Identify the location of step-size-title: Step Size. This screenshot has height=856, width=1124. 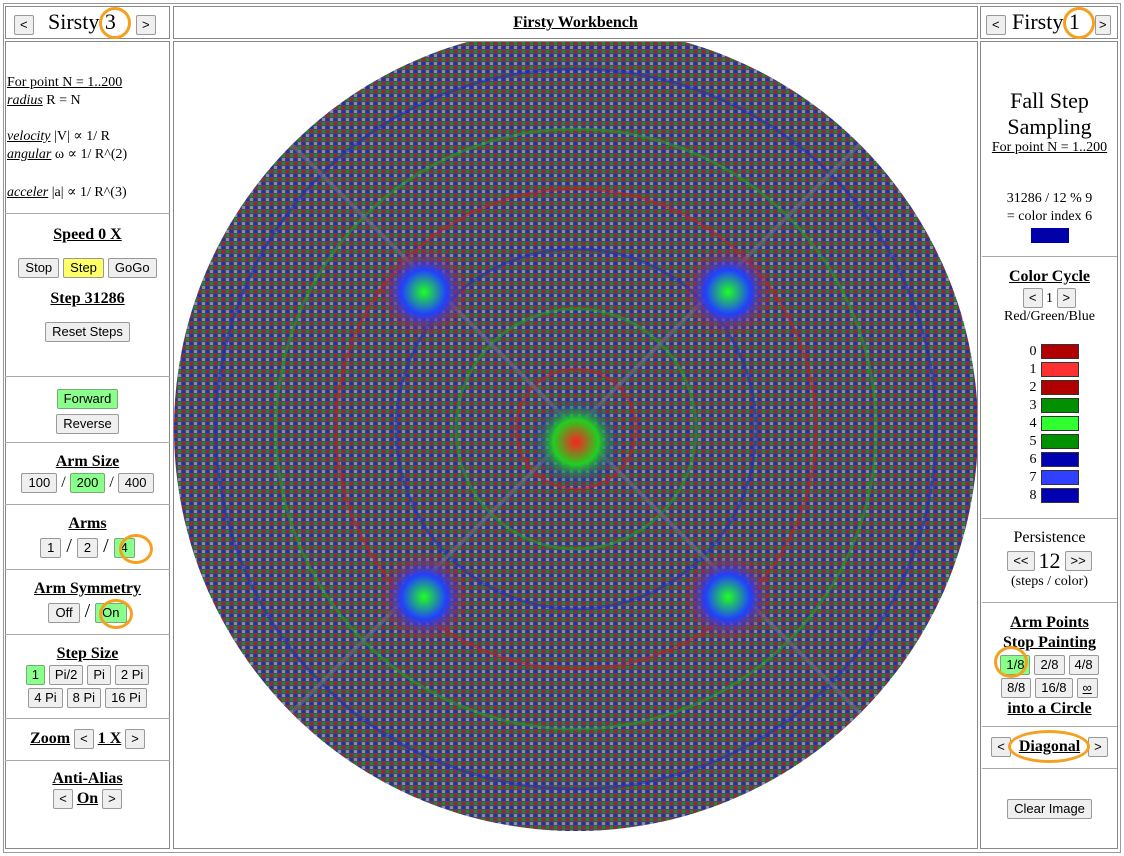
(87, 654).